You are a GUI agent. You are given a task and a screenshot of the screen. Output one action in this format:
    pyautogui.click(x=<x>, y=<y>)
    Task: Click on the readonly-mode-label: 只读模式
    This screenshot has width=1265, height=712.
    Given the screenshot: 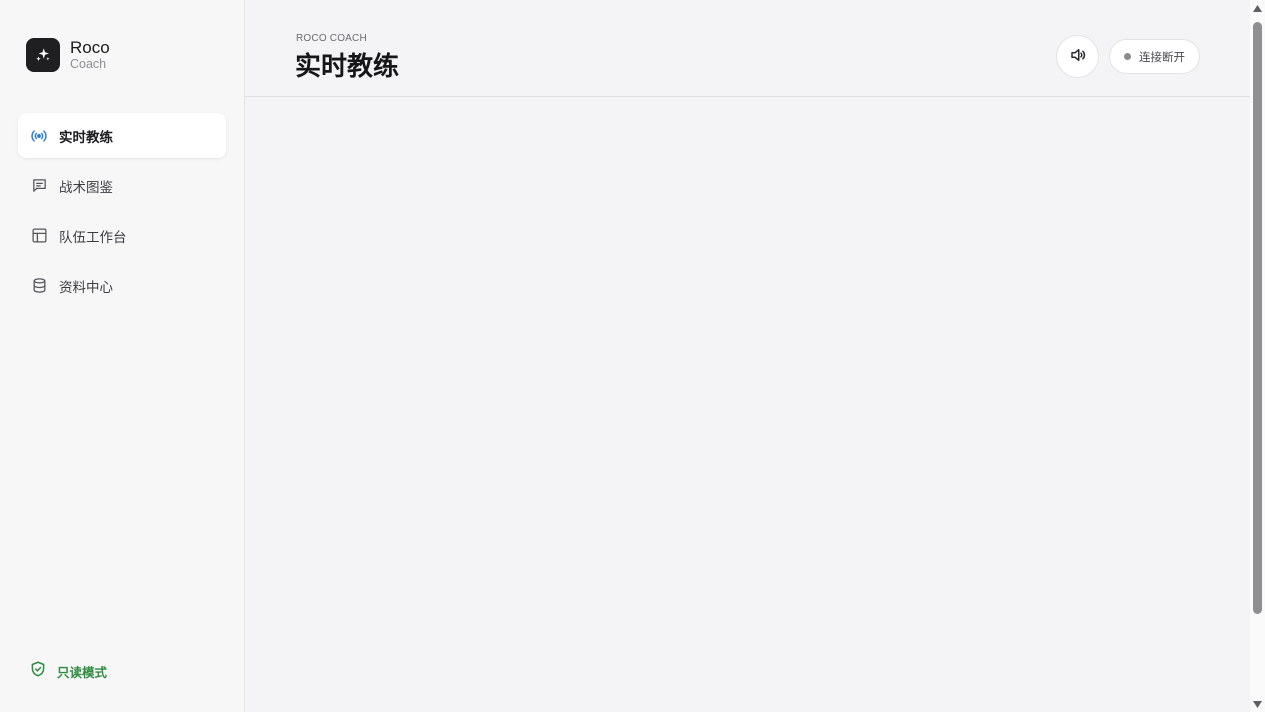 What is the action you would take?
    pyautogui.click(x=82, y=672)
    